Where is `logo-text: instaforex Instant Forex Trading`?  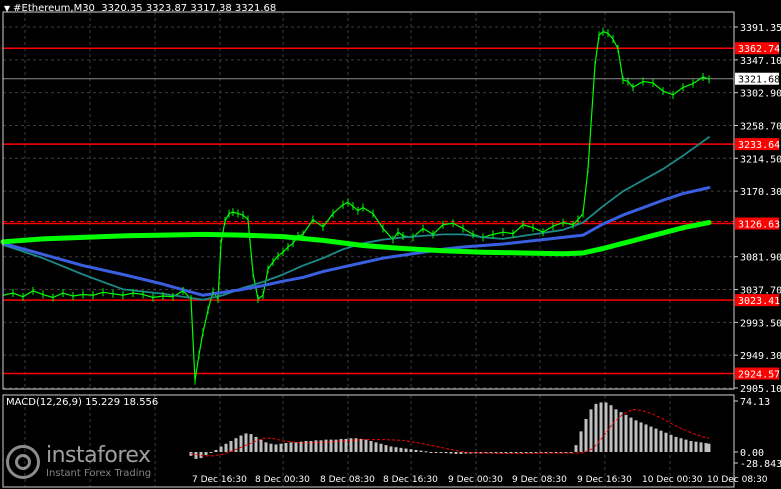
logo-text: instaforex Instant Forex Trading is located at coordinates (98, 462).